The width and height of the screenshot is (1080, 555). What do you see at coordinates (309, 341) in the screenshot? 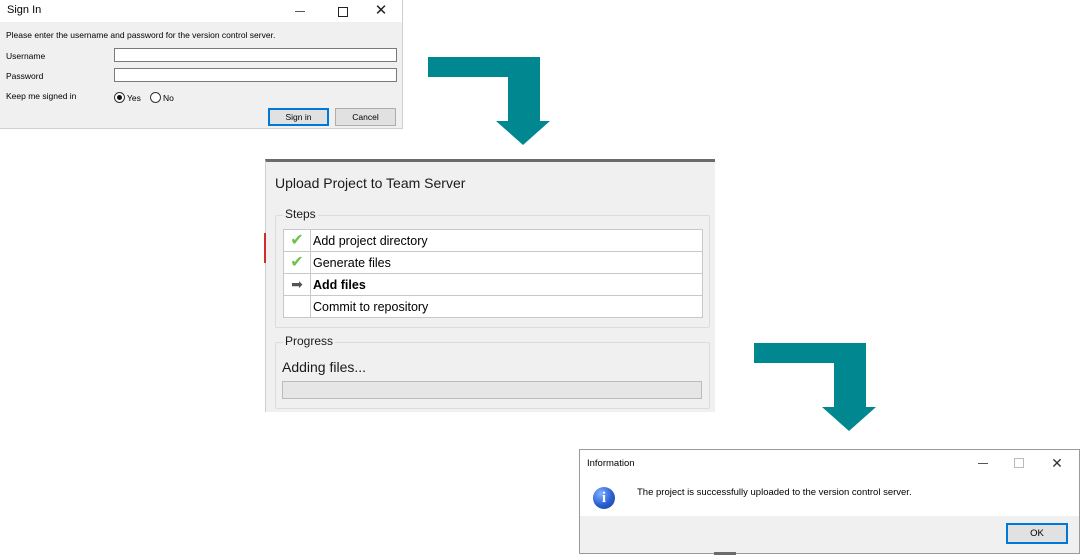
I see `progress-label: Progress` at bounding box center [309, 341].